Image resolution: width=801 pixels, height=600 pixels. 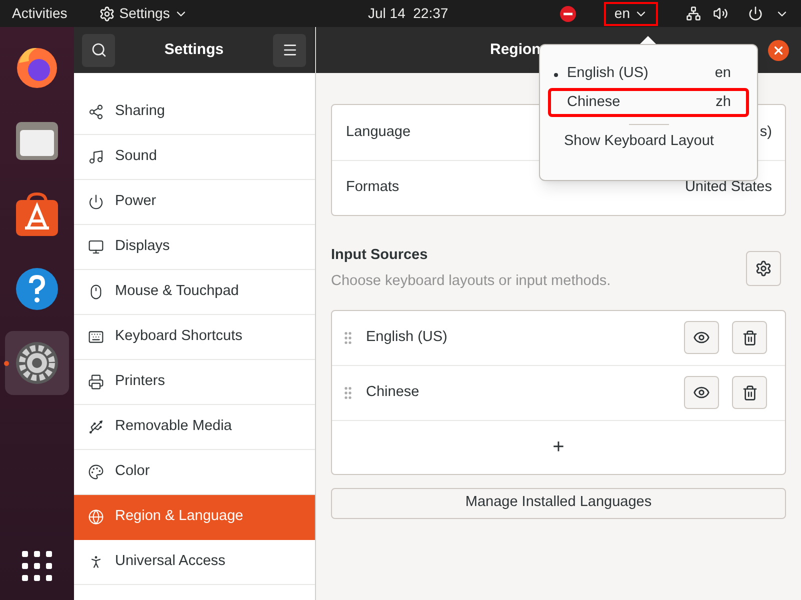 I want to click on palette-icon, so click(x=96, y=472).